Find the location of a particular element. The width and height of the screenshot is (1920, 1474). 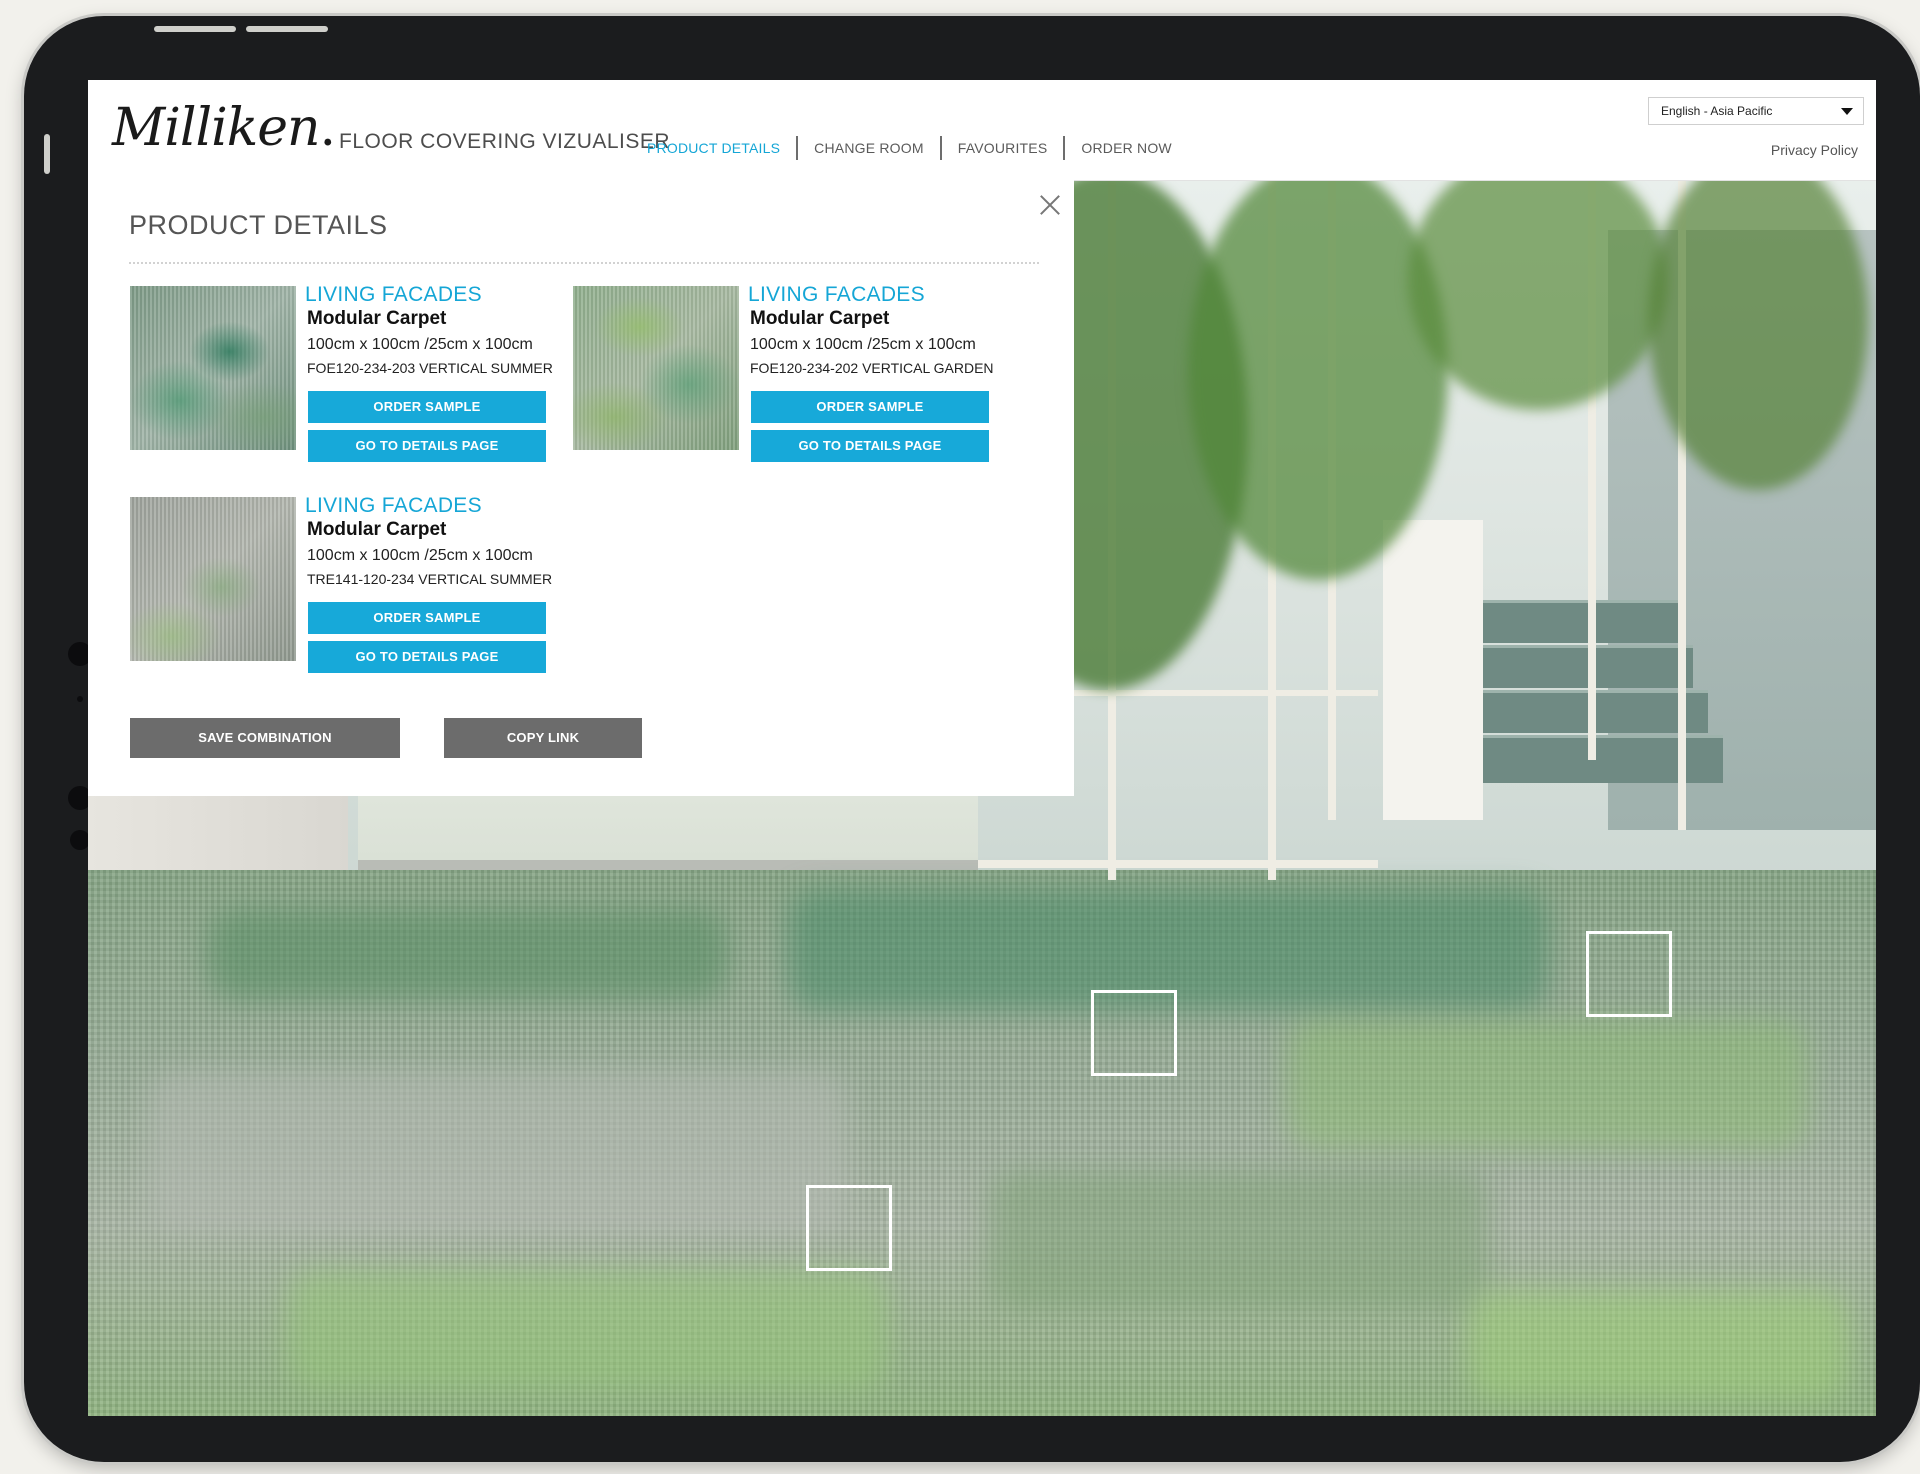

divider is located at coordinates (584, 263).